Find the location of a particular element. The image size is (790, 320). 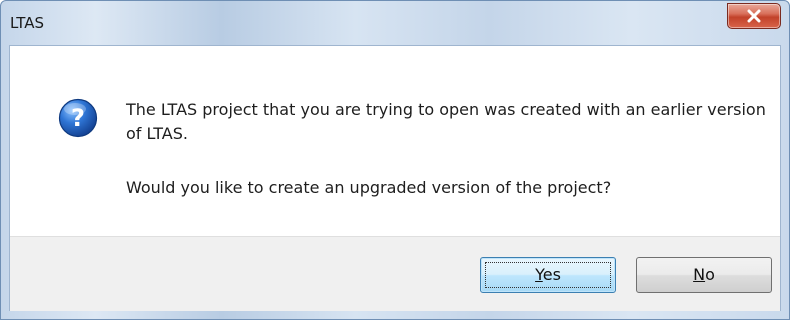

no-mnemonic: N is located at coordinates (699, 274).